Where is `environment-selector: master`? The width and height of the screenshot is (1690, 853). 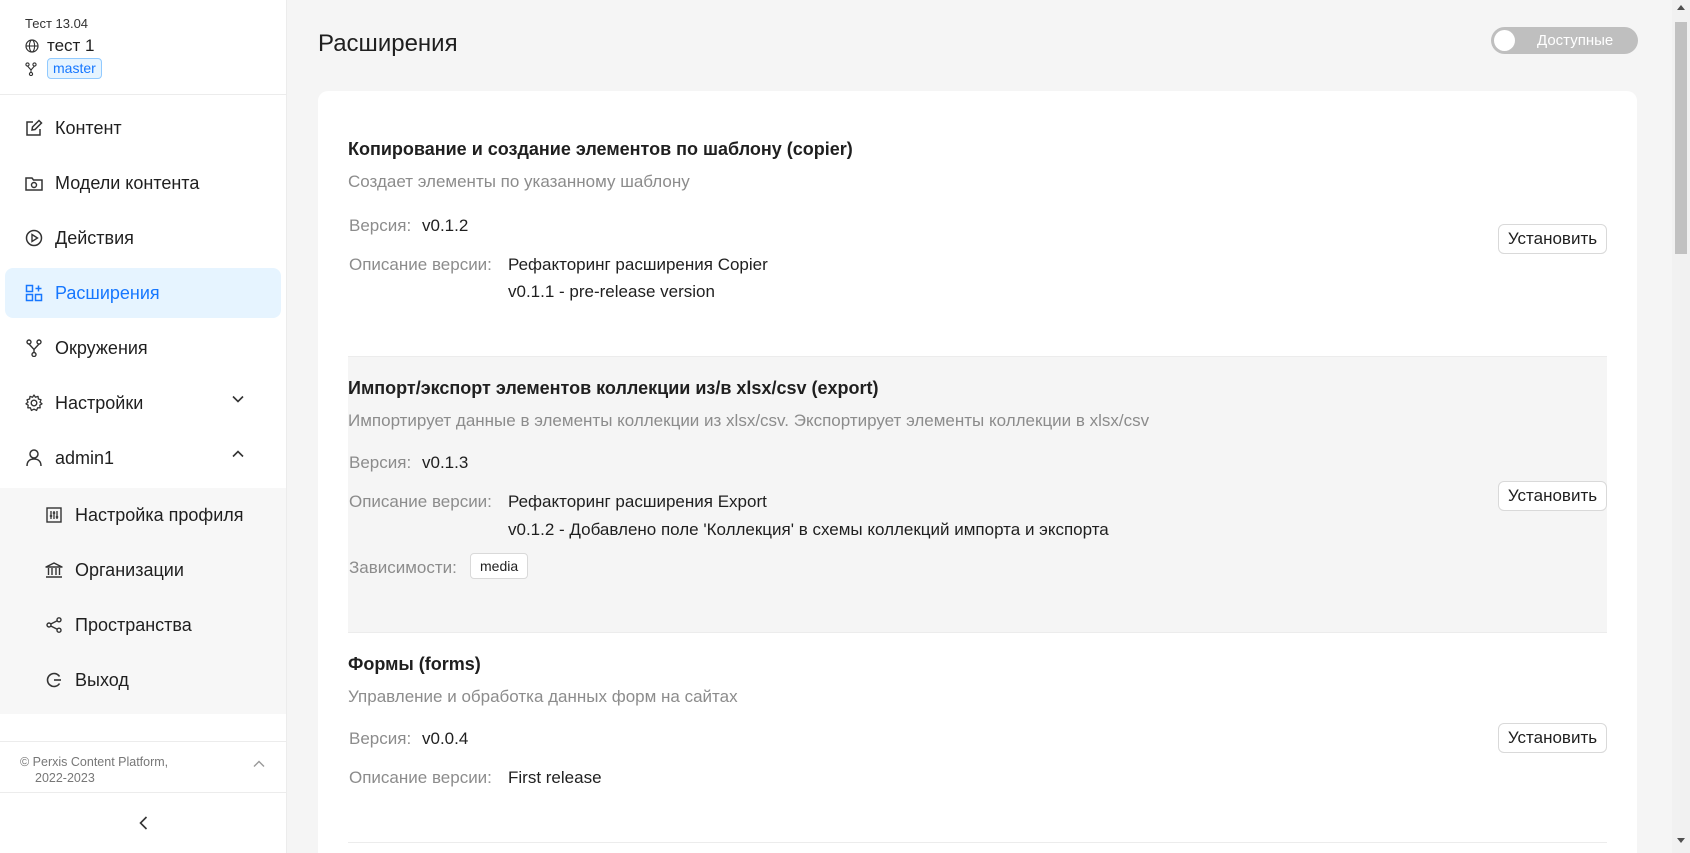 environment-selector: master is located at coordinates (143, 68).